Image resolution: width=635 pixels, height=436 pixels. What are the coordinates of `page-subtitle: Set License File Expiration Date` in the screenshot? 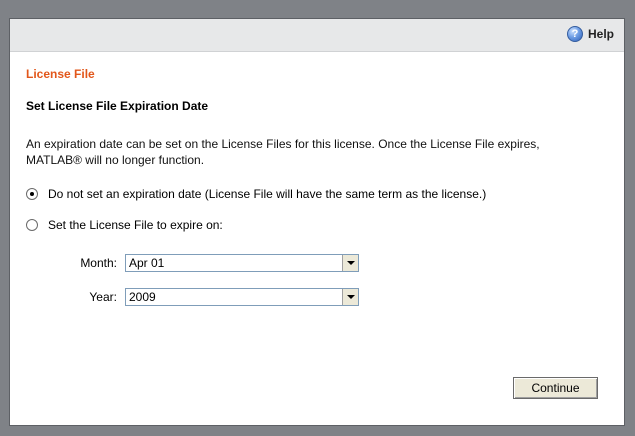 It's located at (117, 106).